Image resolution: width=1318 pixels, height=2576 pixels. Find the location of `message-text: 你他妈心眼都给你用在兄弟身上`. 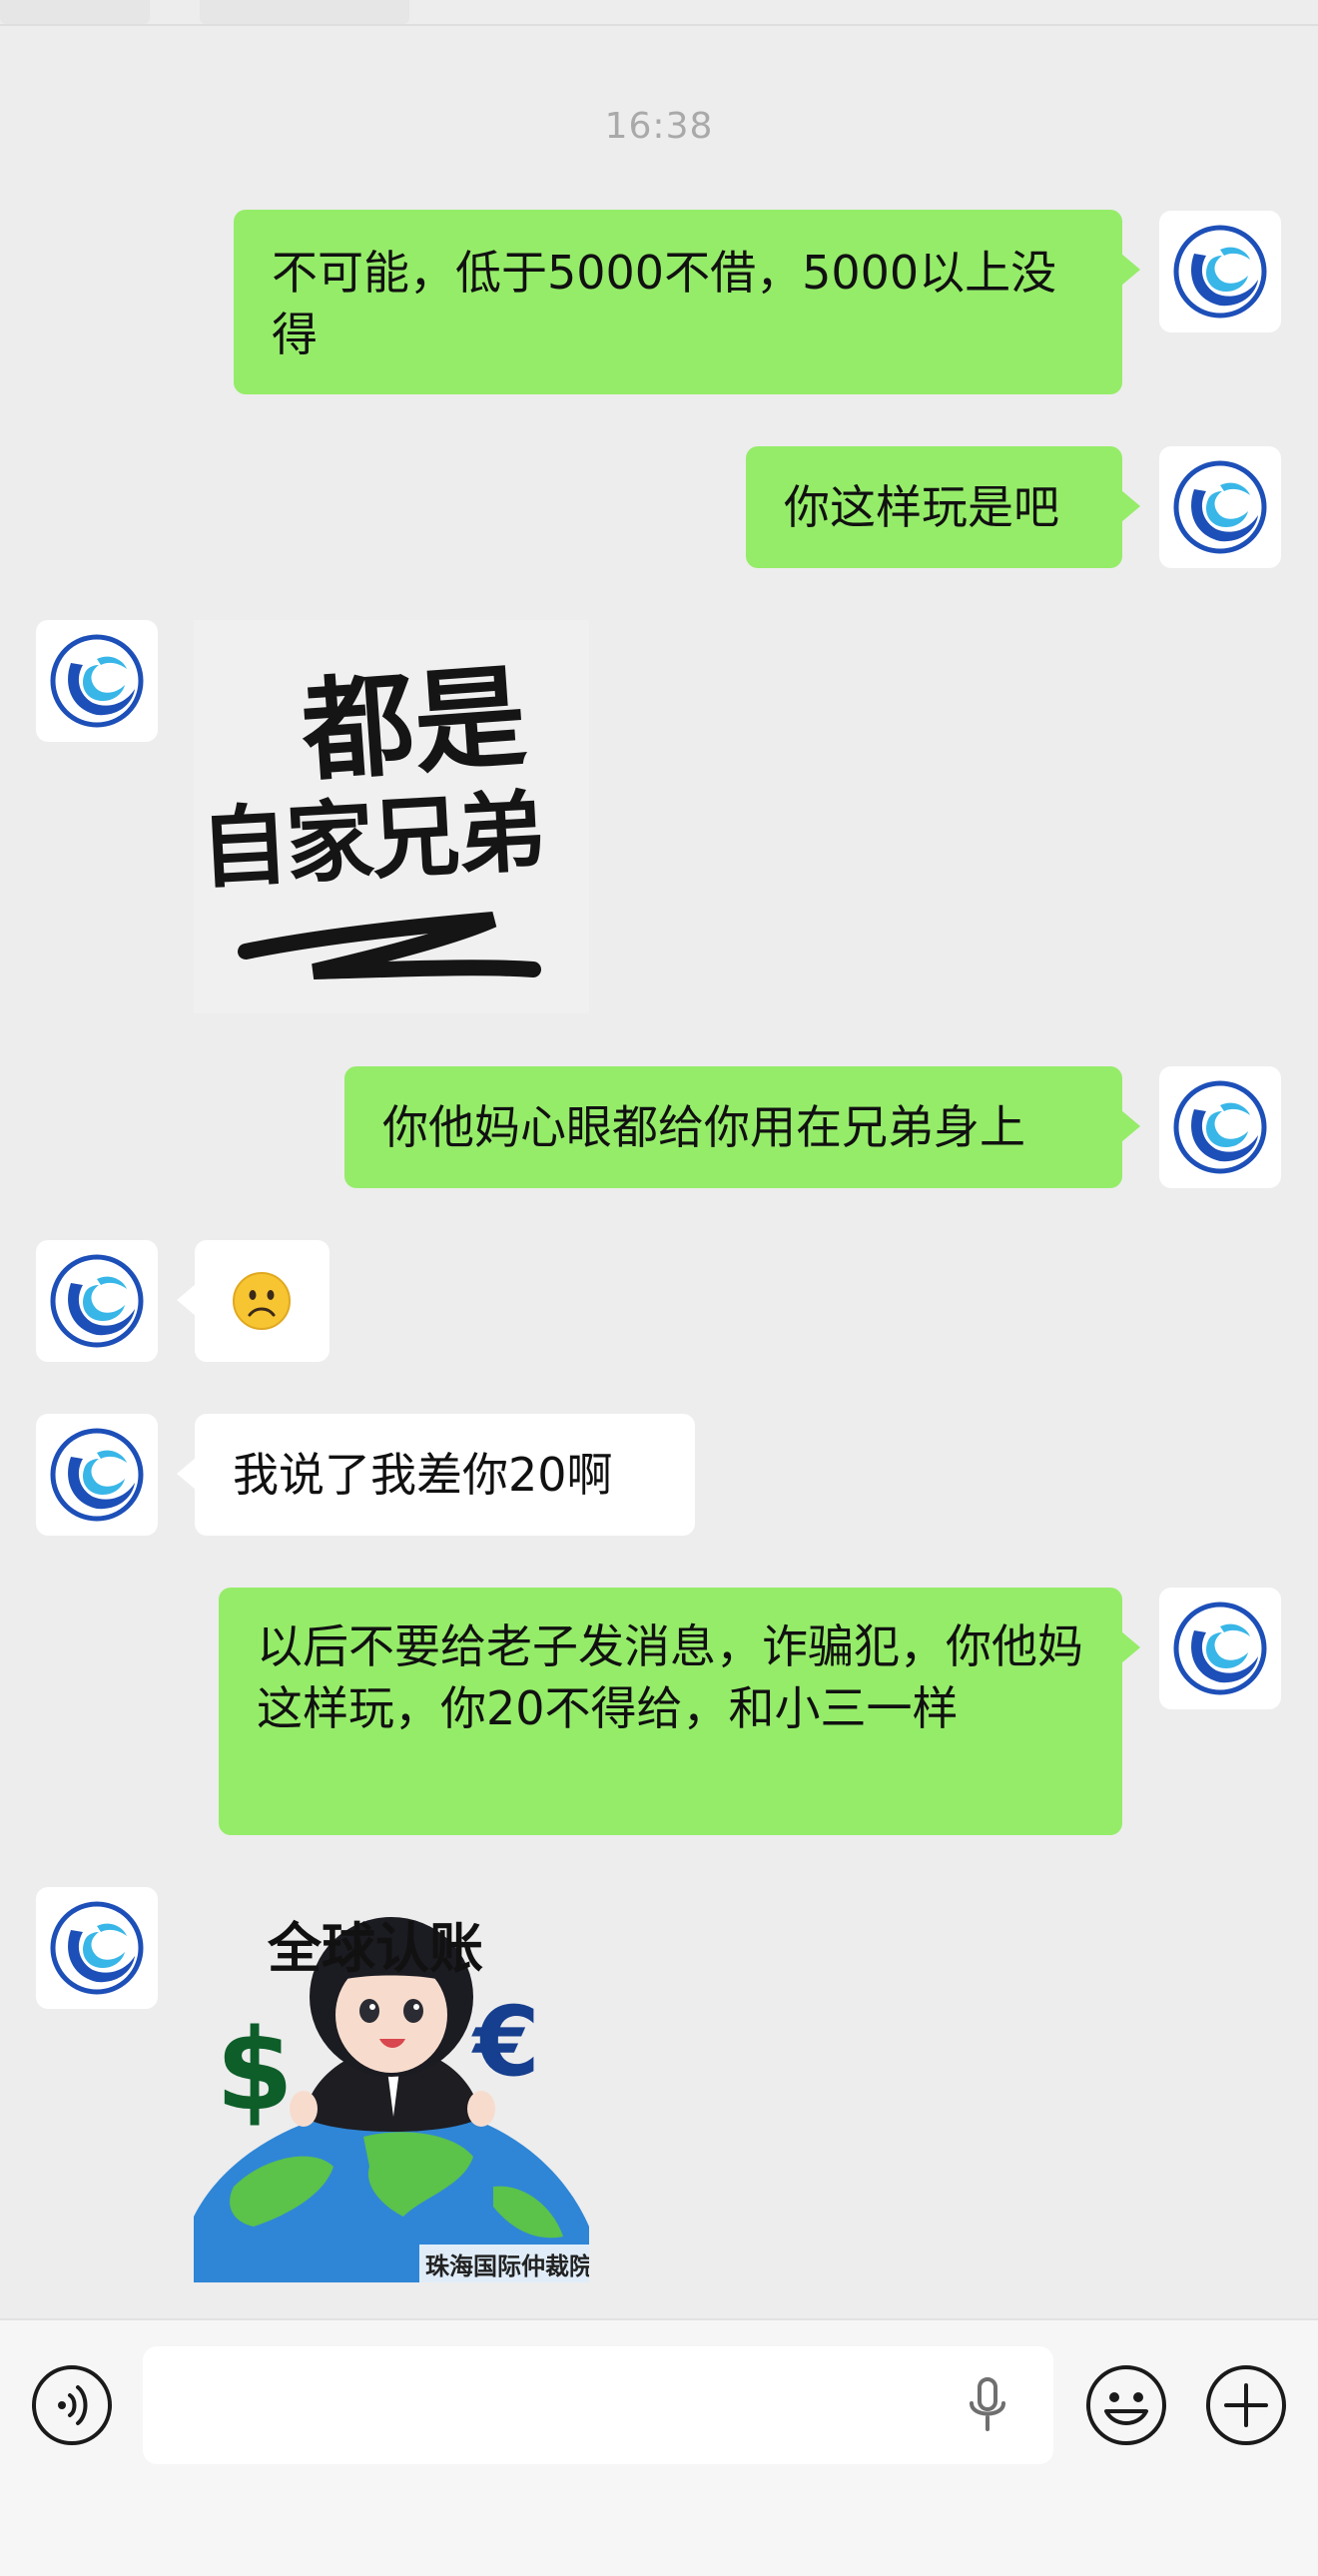

message-text: 你他妈心眼都给你用在兄弟身上 is located at coordinates (703, 1127).